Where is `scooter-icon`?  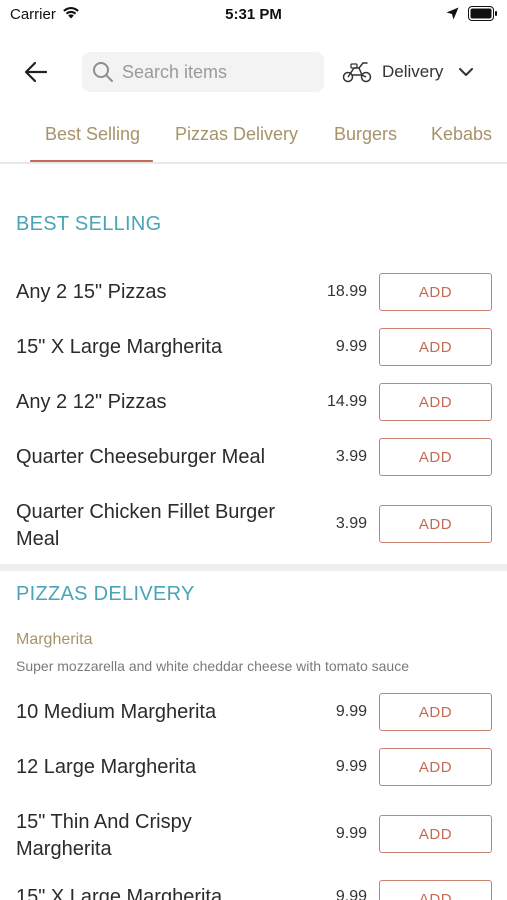
scooter-icon is located at coordinates (357, 72).